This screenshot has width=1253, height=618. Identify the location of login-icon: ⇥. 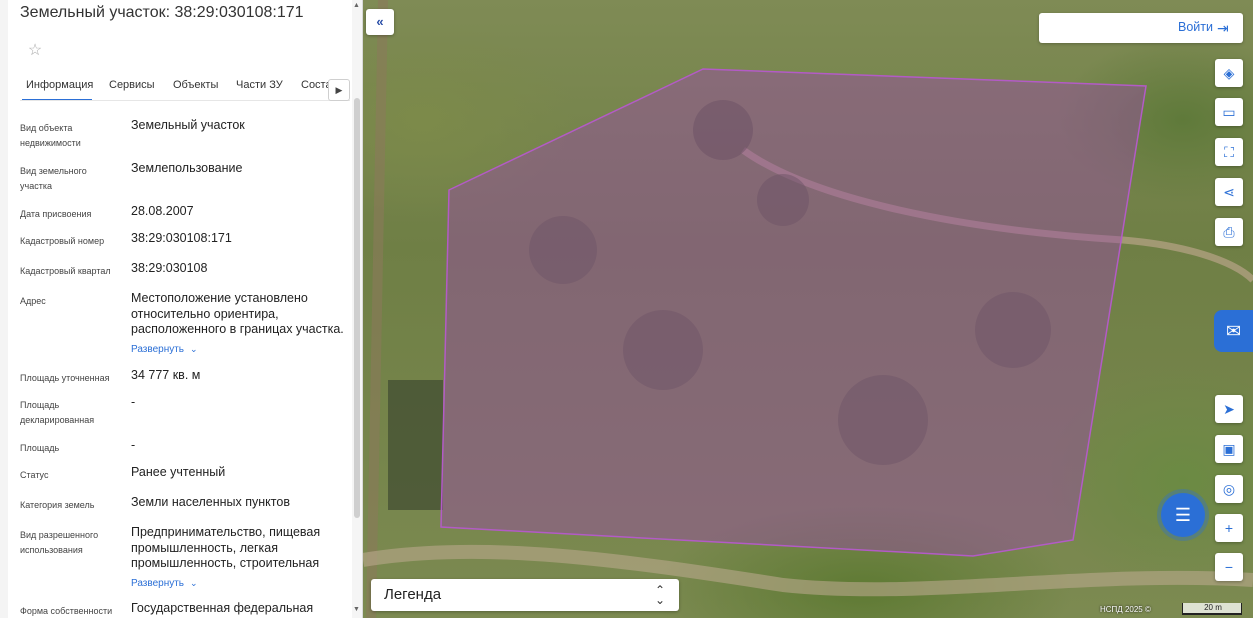
(1223, 28).